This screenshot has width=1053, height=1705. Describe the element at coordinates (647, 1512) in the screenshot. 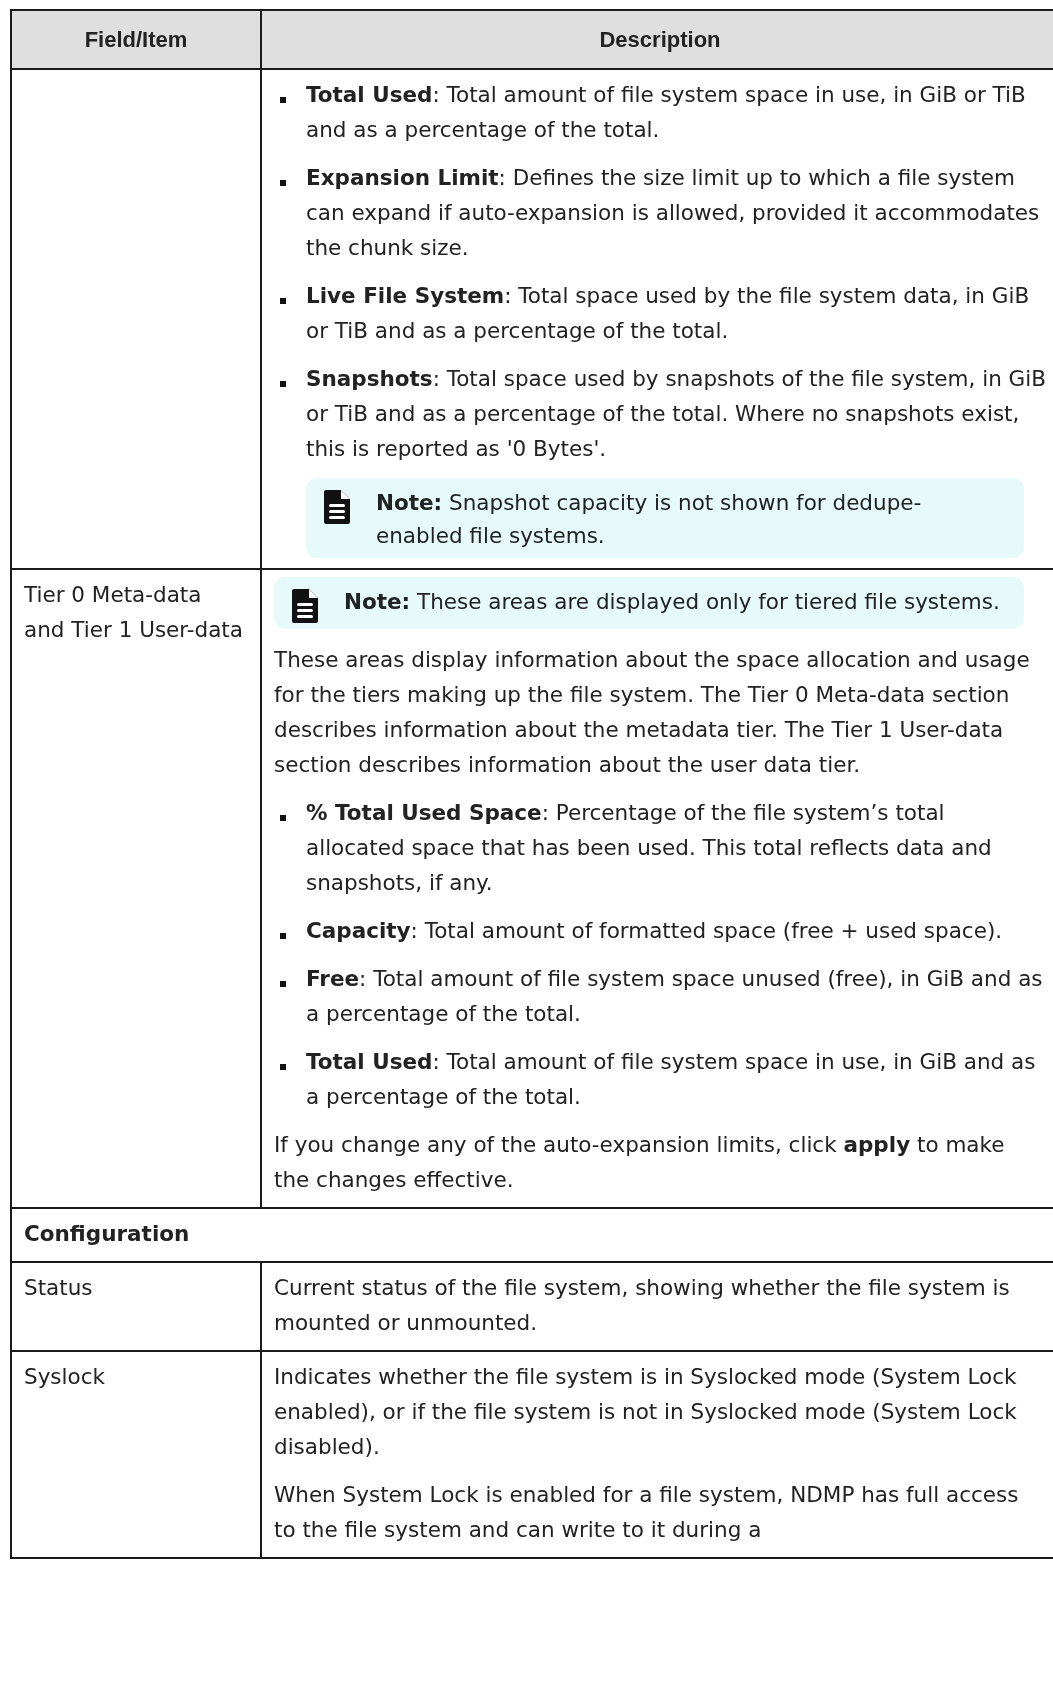

I see `description-text: When System Lock is enabled for a file system, NDMP has full access to the file system and can write to it during a` at that location.